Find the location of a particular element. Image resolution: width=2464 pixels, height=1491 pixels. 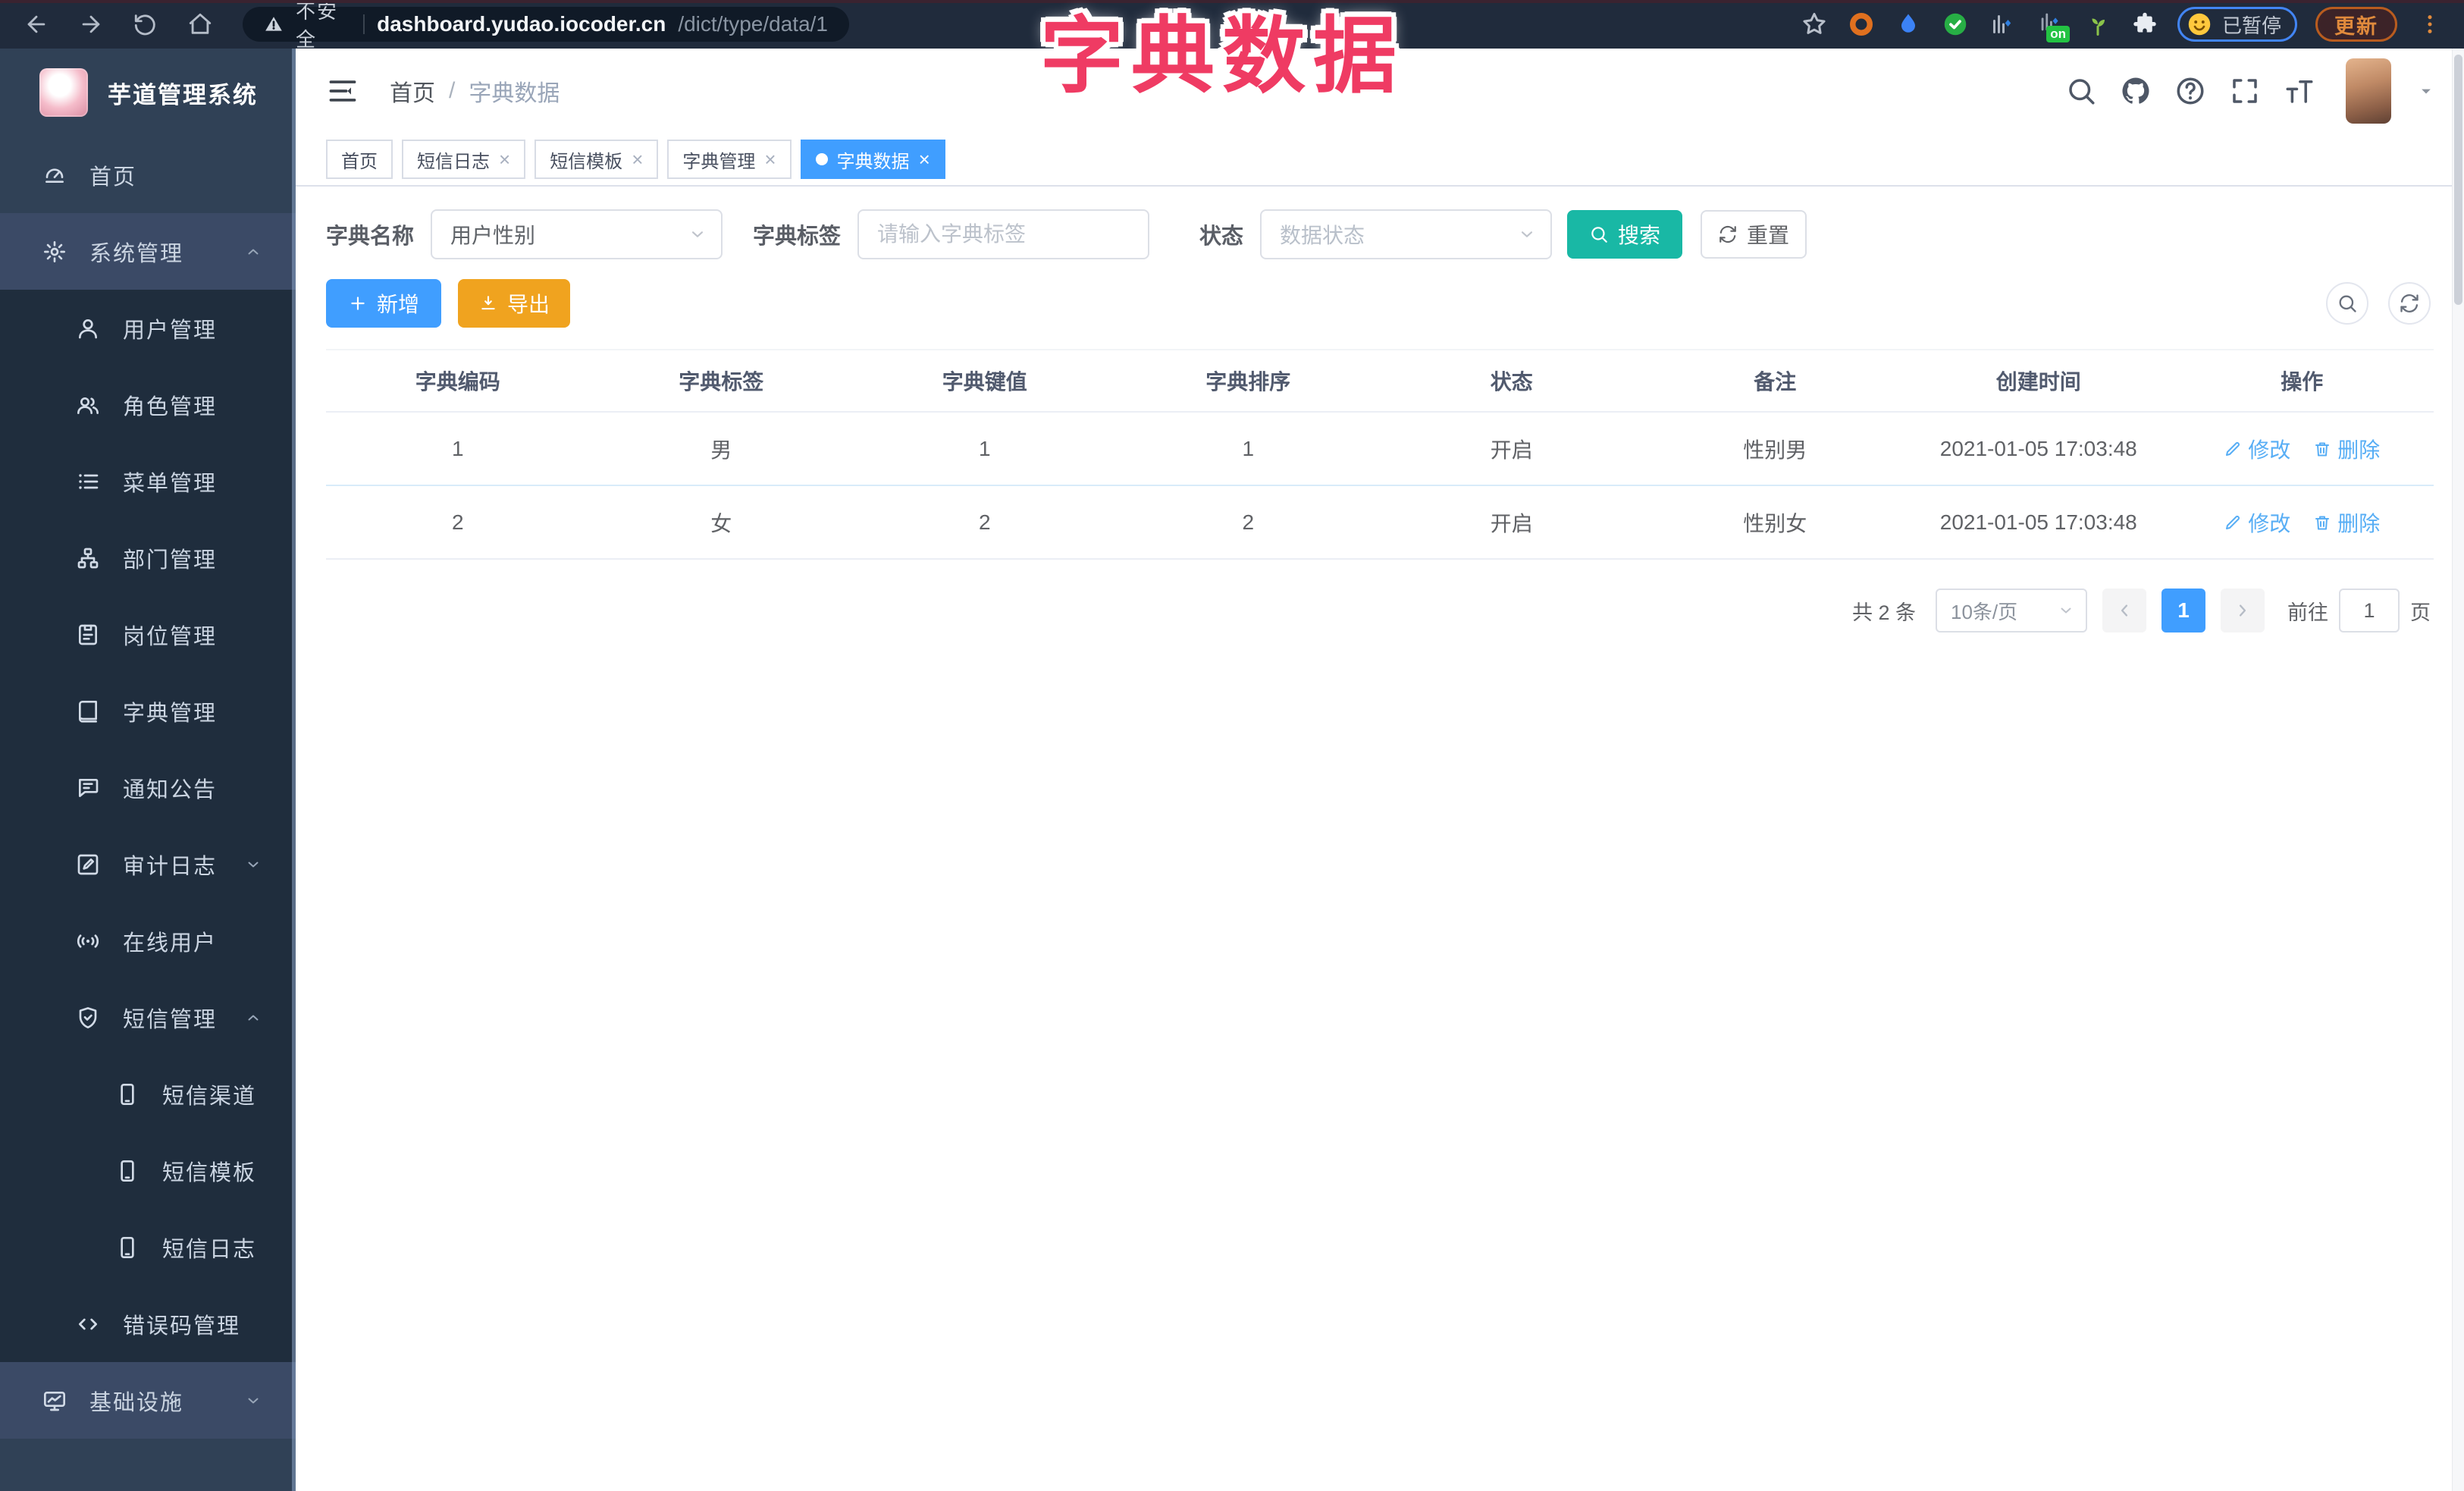

sidebar-item-label: 短信管理 is located at coordinates (170, 1019).